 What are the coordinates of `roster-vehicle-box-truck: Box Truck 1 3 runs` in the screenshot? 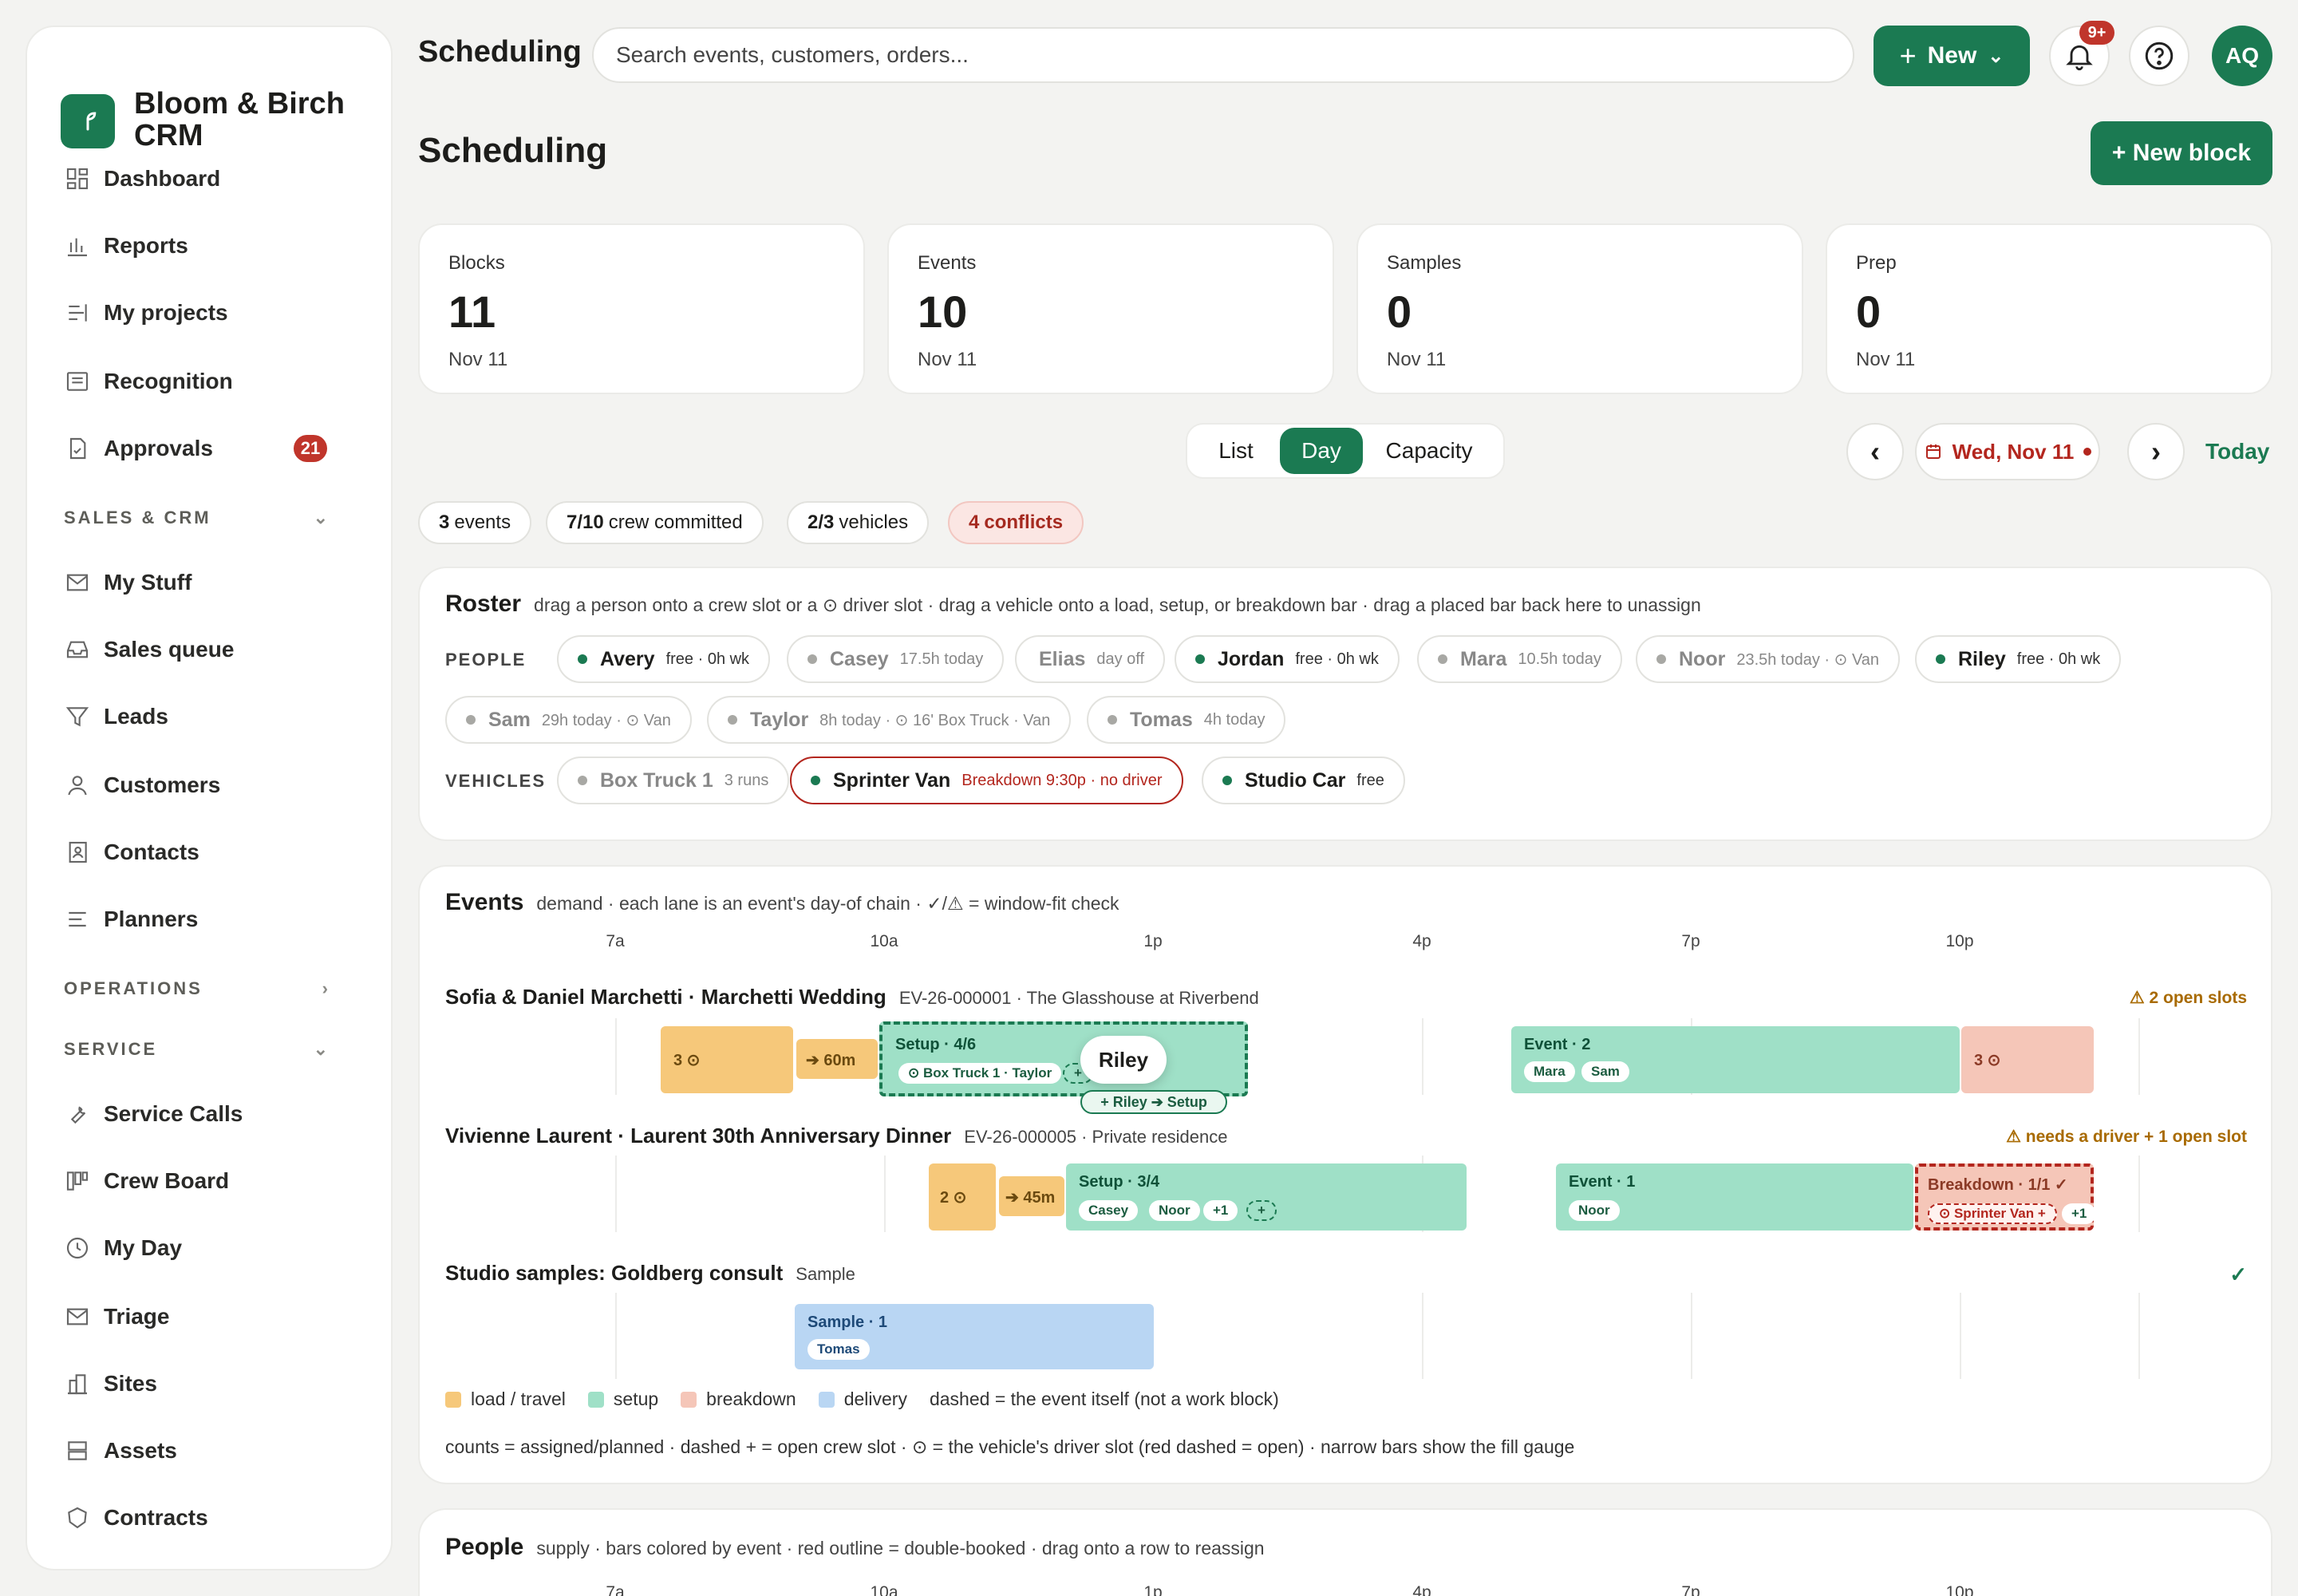 It's located at (674, 780).